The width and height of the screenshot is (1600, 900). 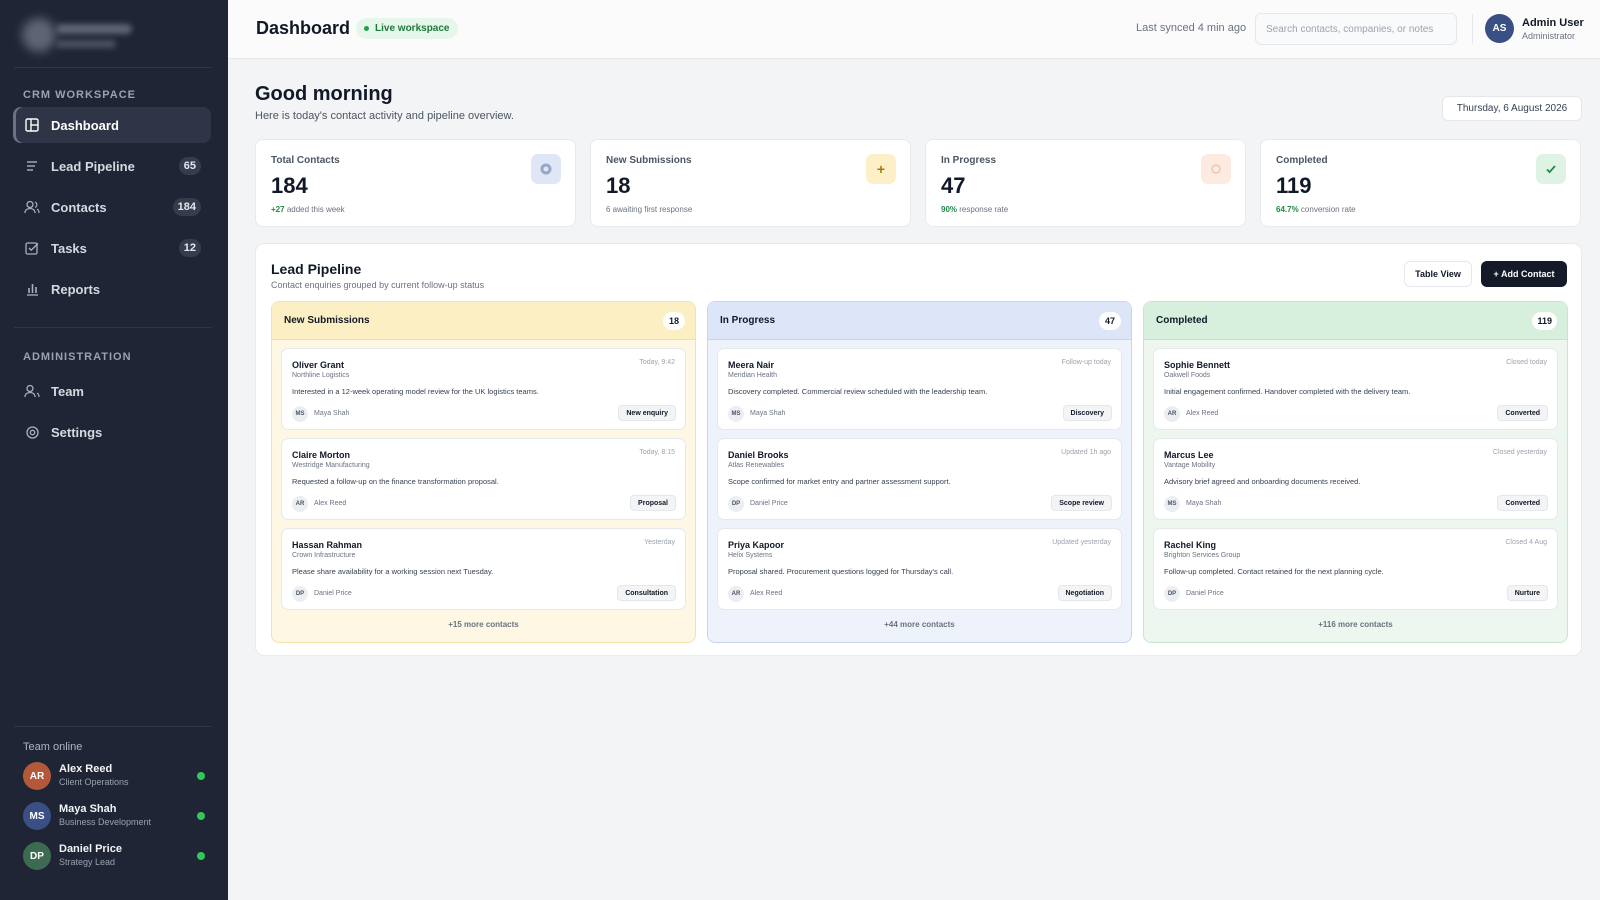 I want to click on owner-avatar: AR, so click(x=300, y=504).